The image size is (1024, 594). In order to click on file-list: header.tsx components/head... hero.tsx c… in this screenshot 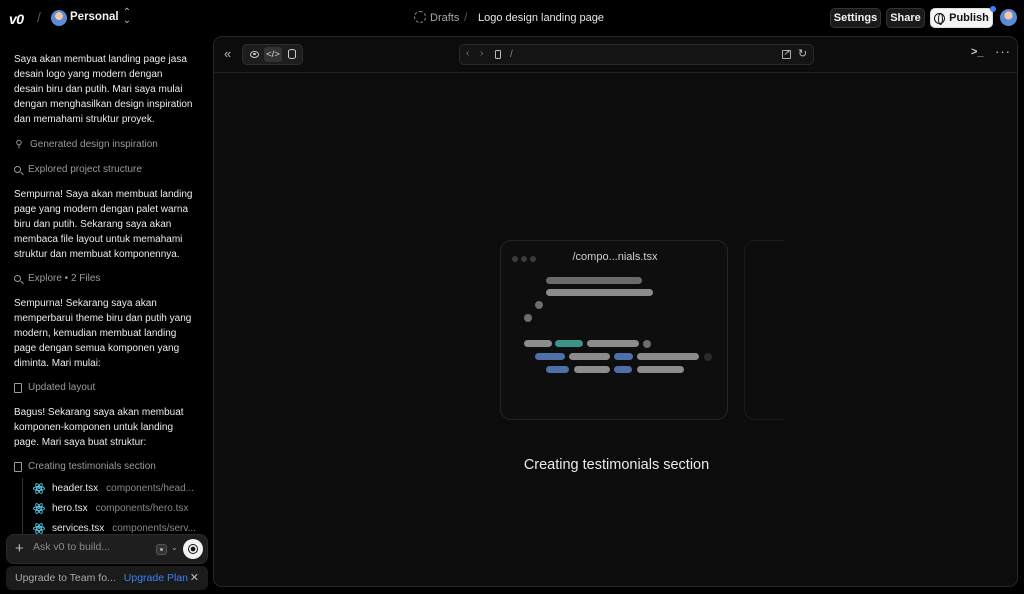, I will do `click(112, 508)`.